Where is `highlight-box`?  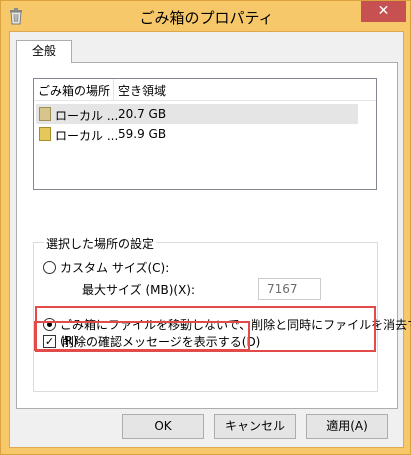 highlight-box is located at coordinates (142, 336).